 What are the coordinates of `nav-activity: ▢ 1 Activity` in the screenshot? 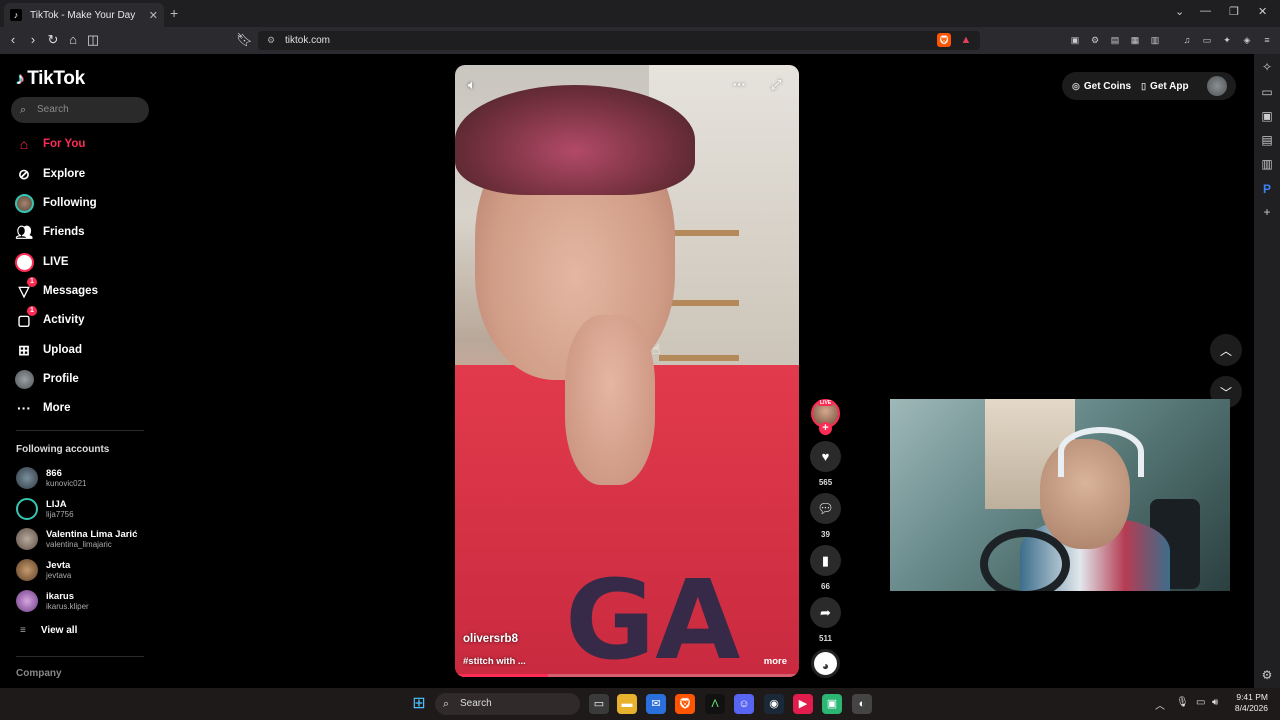 It's located at (49, 318).